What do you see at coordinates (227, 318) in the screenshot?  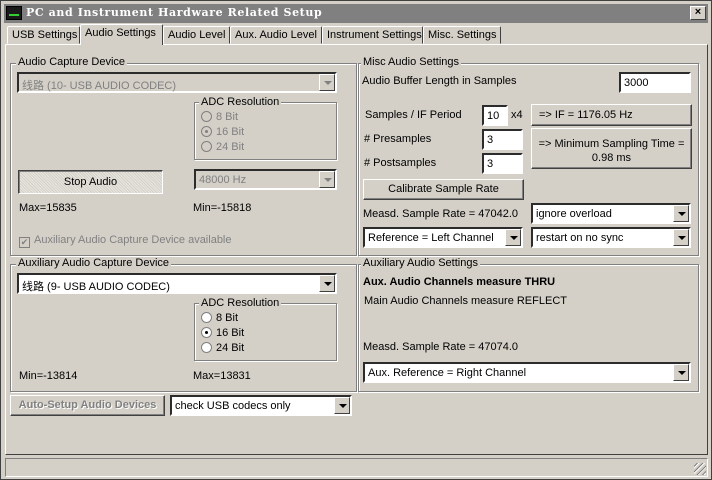 I see `aux-adc-8bit-label: 8 Bit` at bounding box center [227, 318].